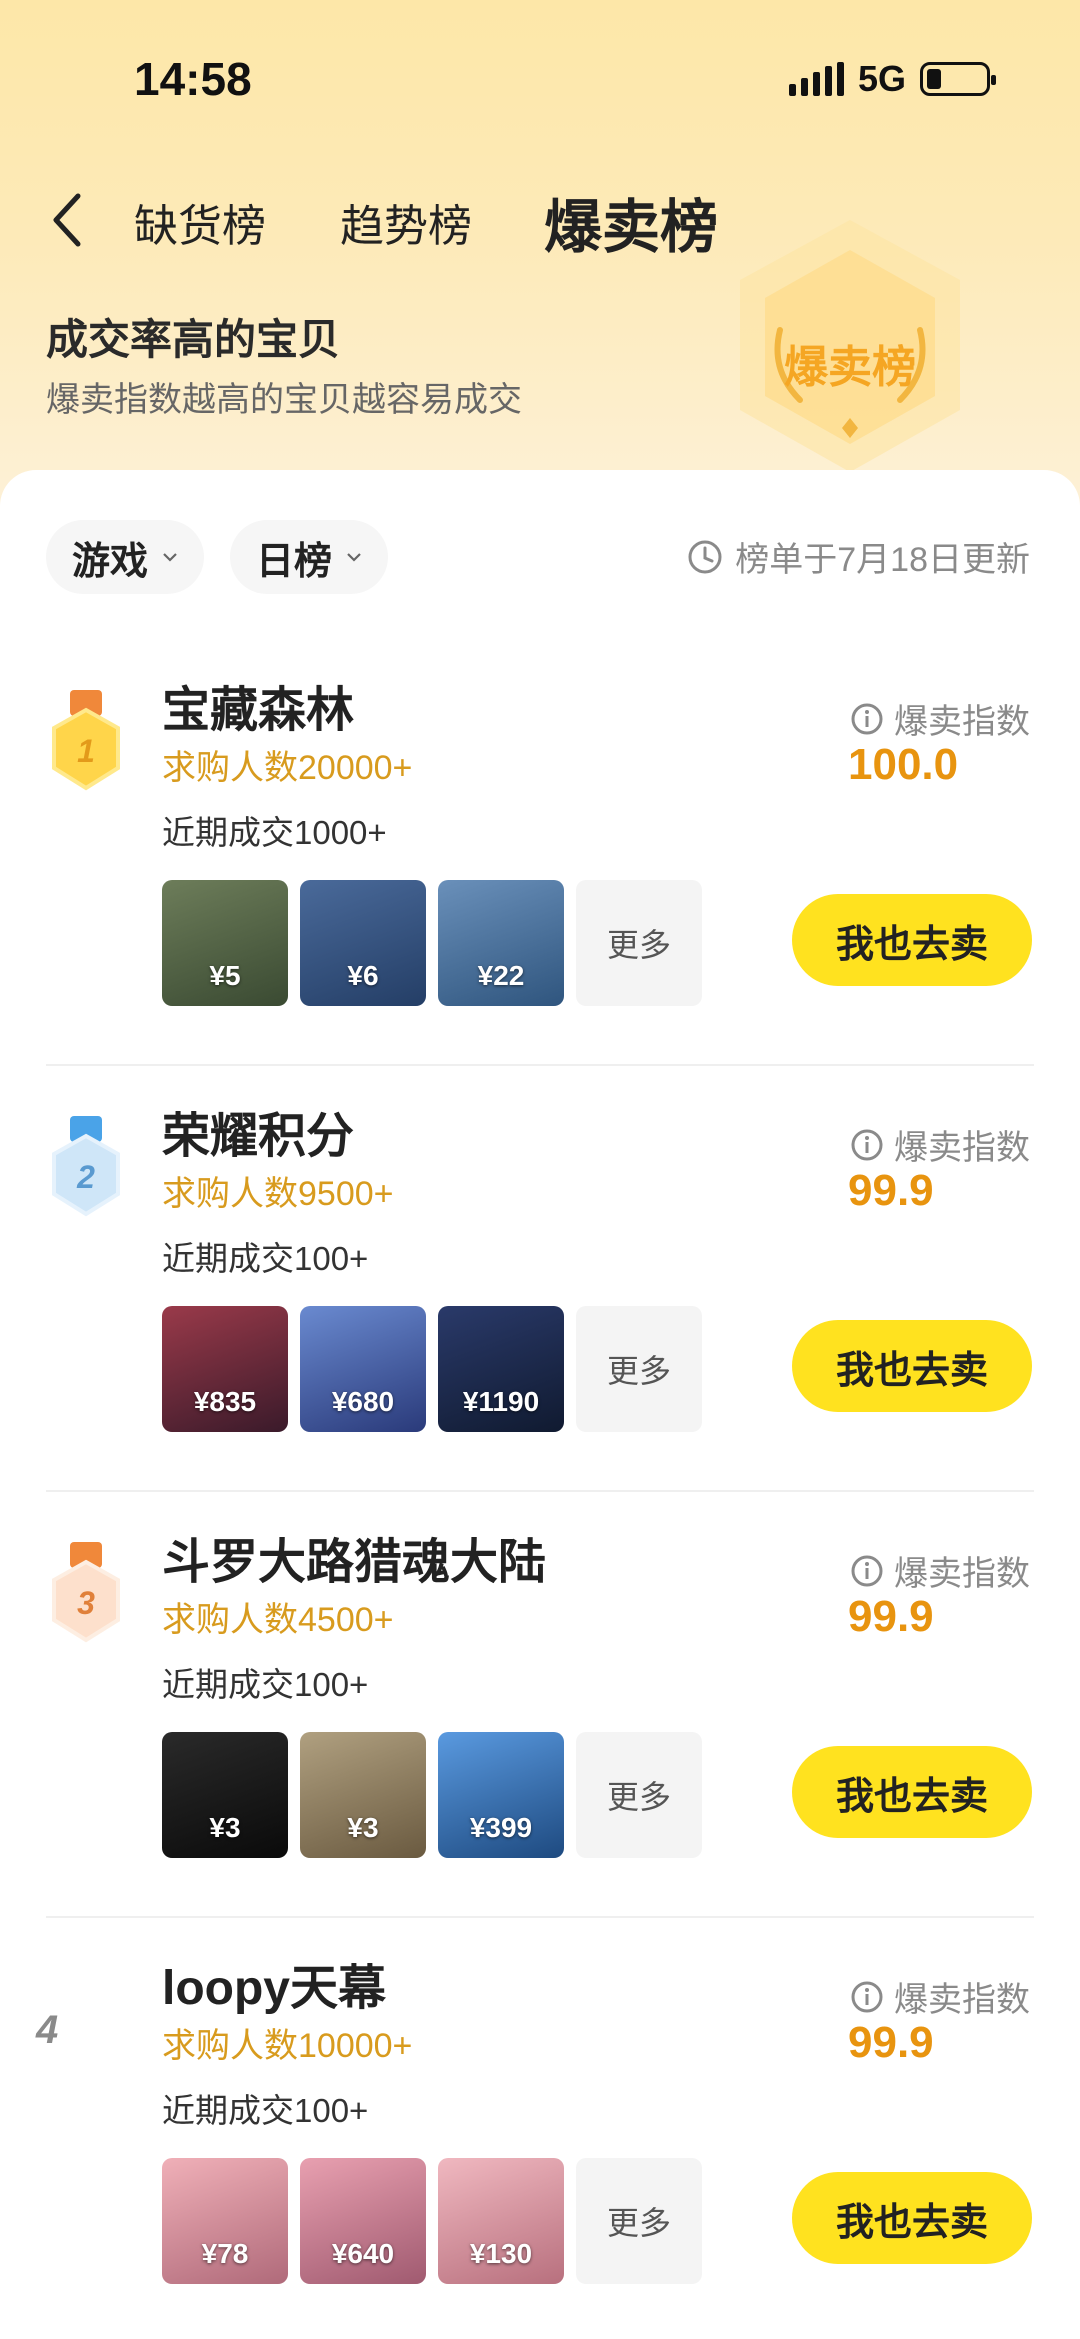 Image resolution: width=1080 pixels, height=2339 pixels. What do you see at coordinates (68, 220) in the screenshot?
I see `back-arrow-icon` at bounding box center [68, 220].